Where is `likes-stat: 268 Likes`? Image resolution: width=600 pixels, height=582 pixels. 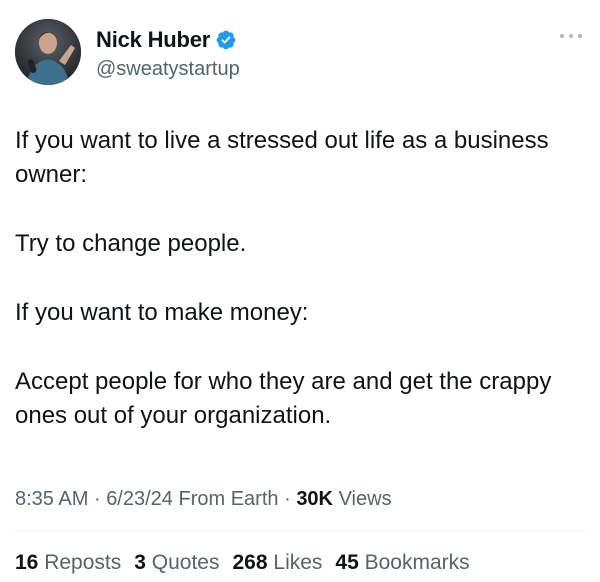
likes-stat: 268 Likes is located at coordinates (278, 563).